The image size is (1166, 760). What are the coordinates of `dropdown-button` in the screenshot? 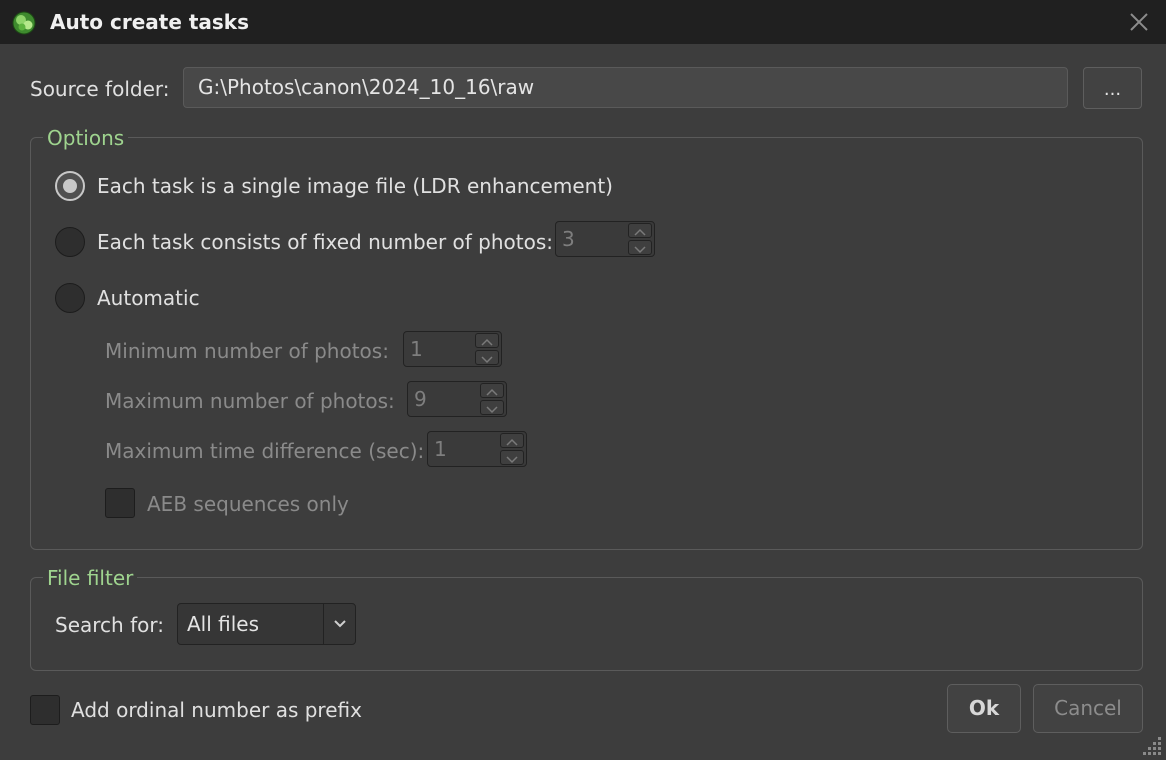 It's located at (339, 624).